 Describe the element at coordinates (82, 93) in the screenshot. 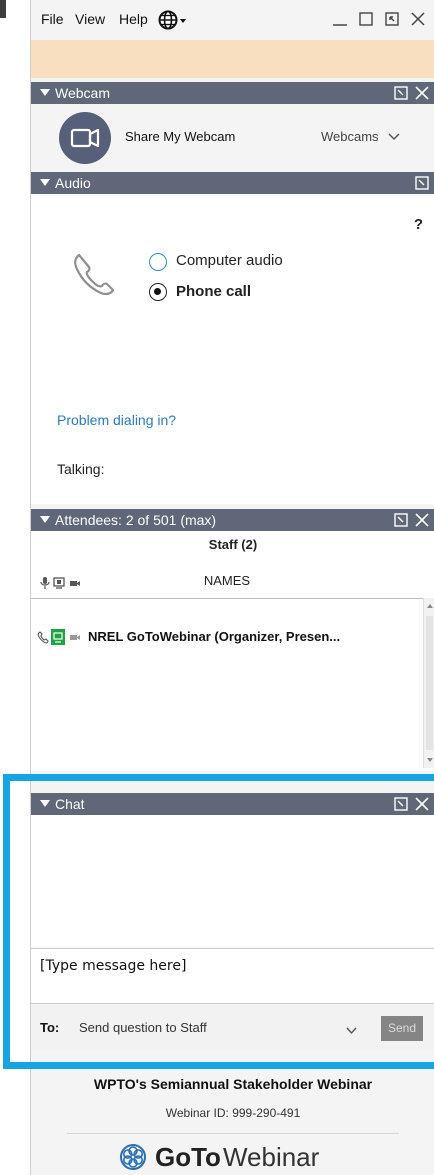

I see `webcam-title: Webcam` at that location.